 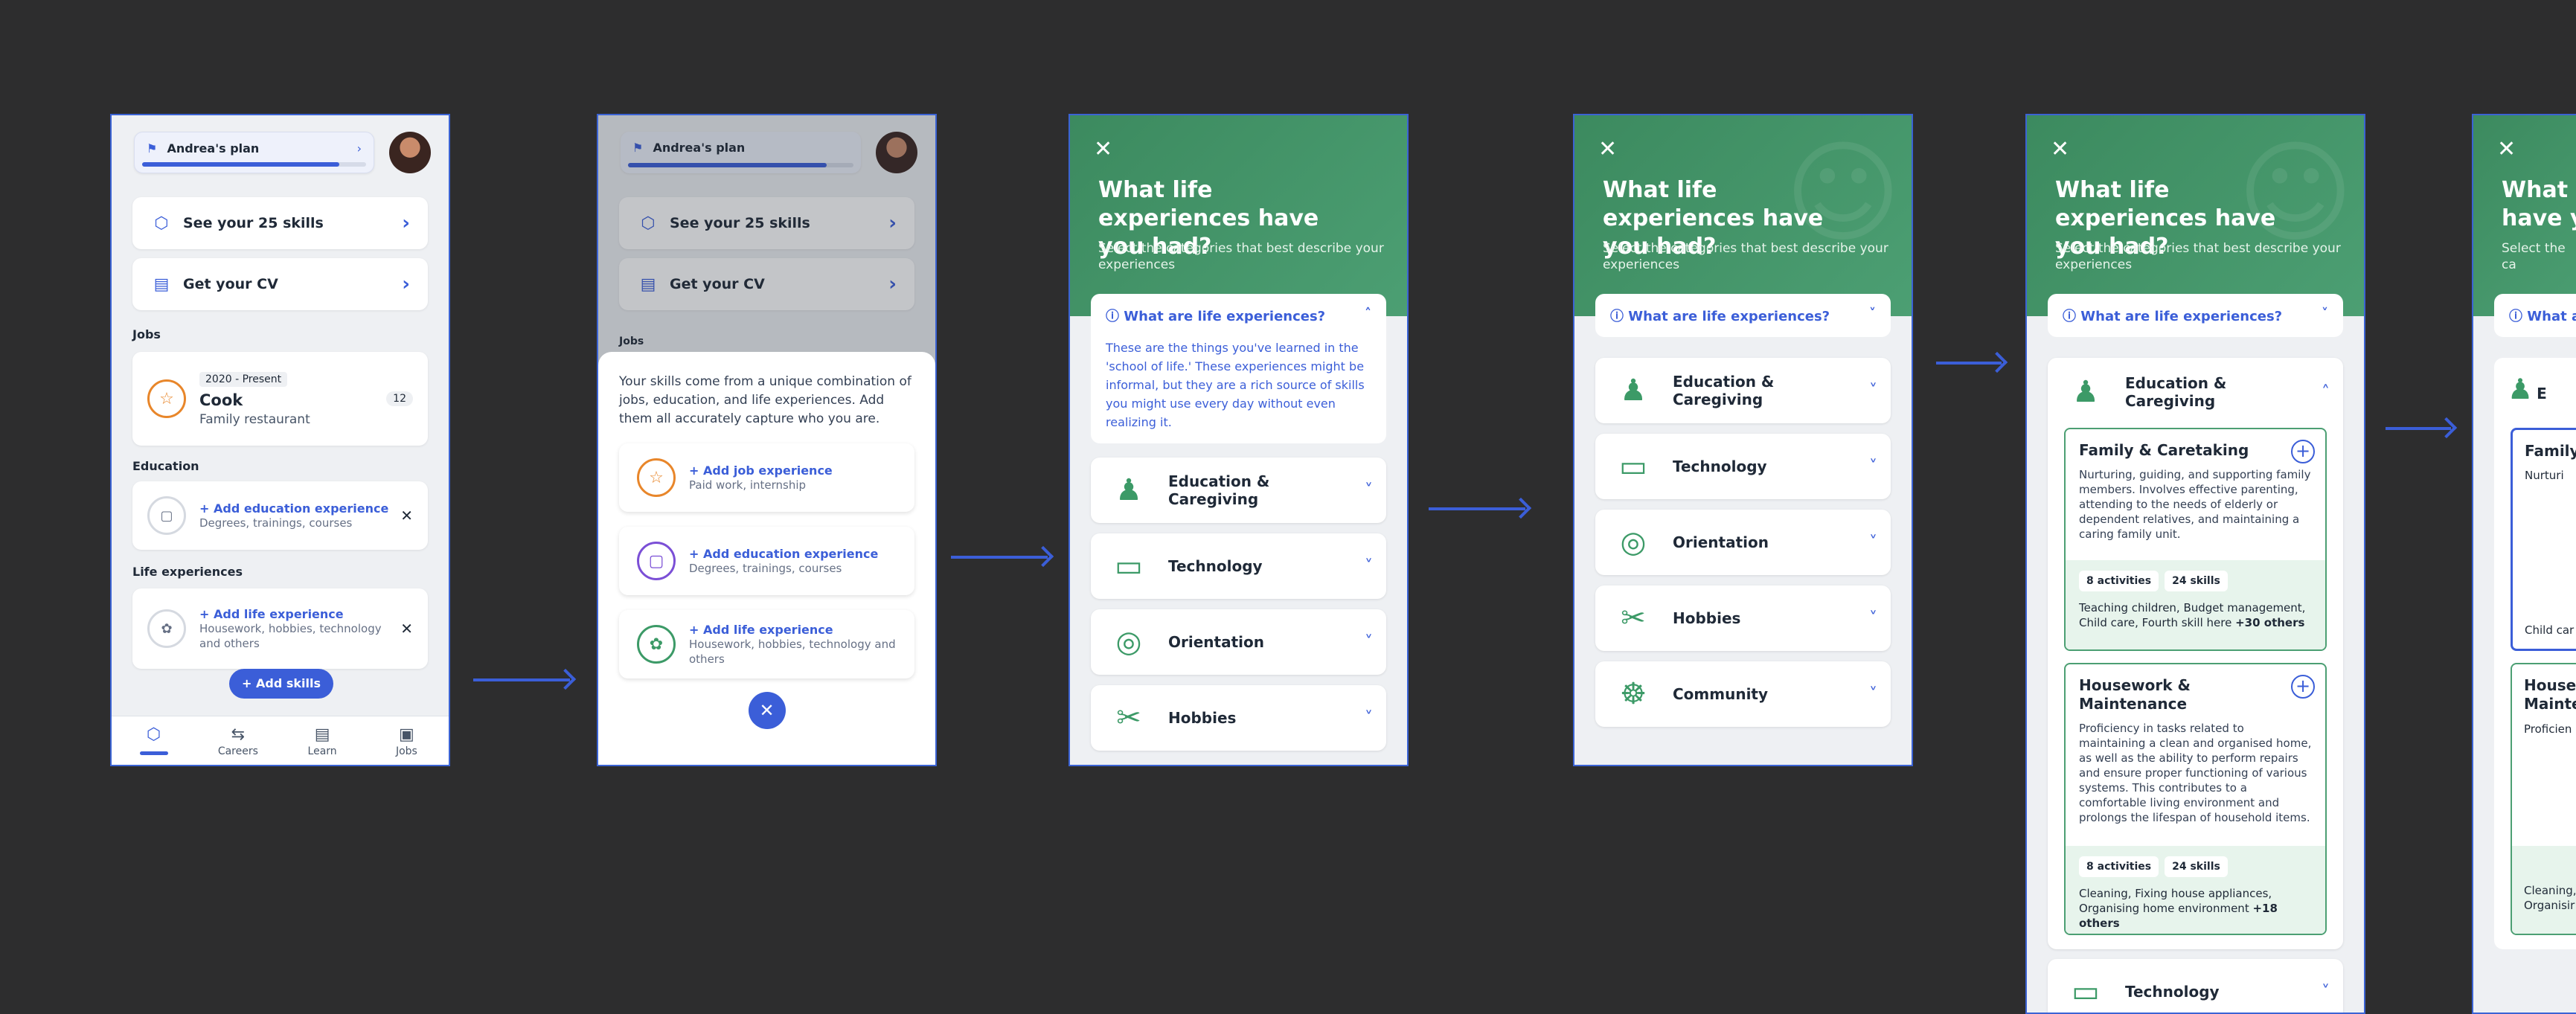 What do you see at coordinates (280, 284) in the screenshot?
I see `get-cv-button: ▤ Get your CV ›` at bounding box center [280, 284].